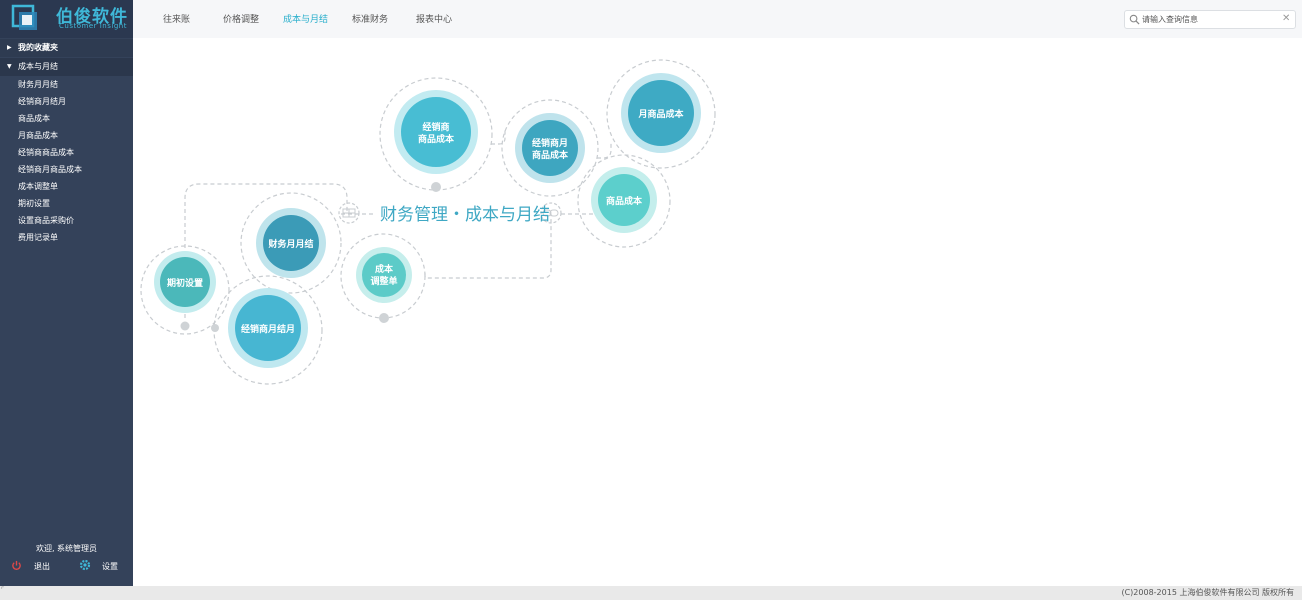 This screenshot has width=1302, height=600. I want to click on sidebar-item-cost-adjust: 成本调整单, so click(66, 186).